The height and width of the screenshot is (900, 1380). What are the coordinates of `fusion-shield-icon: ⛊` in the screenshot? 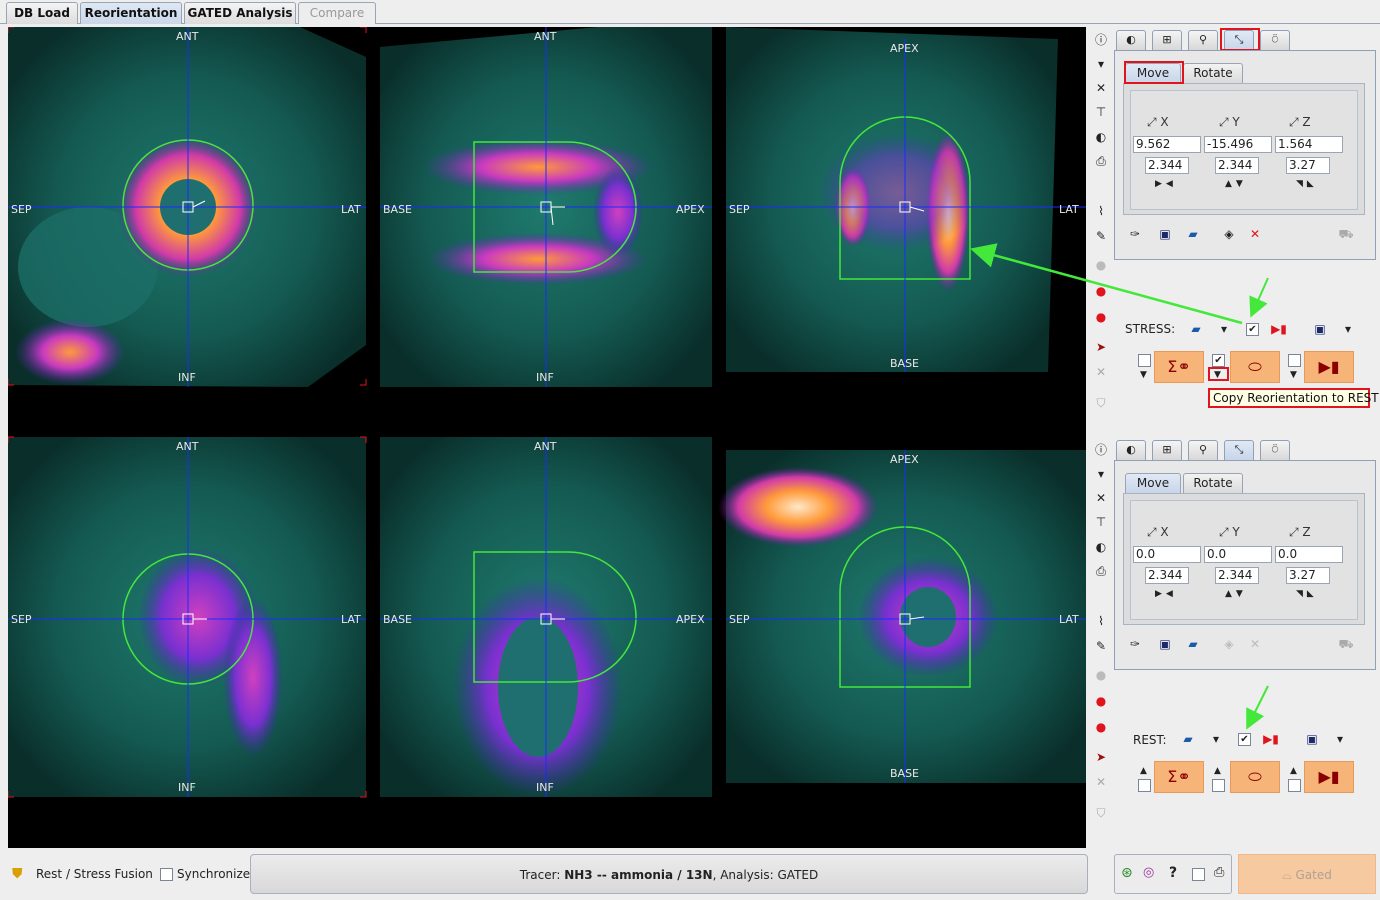 It's located at (17, 874).